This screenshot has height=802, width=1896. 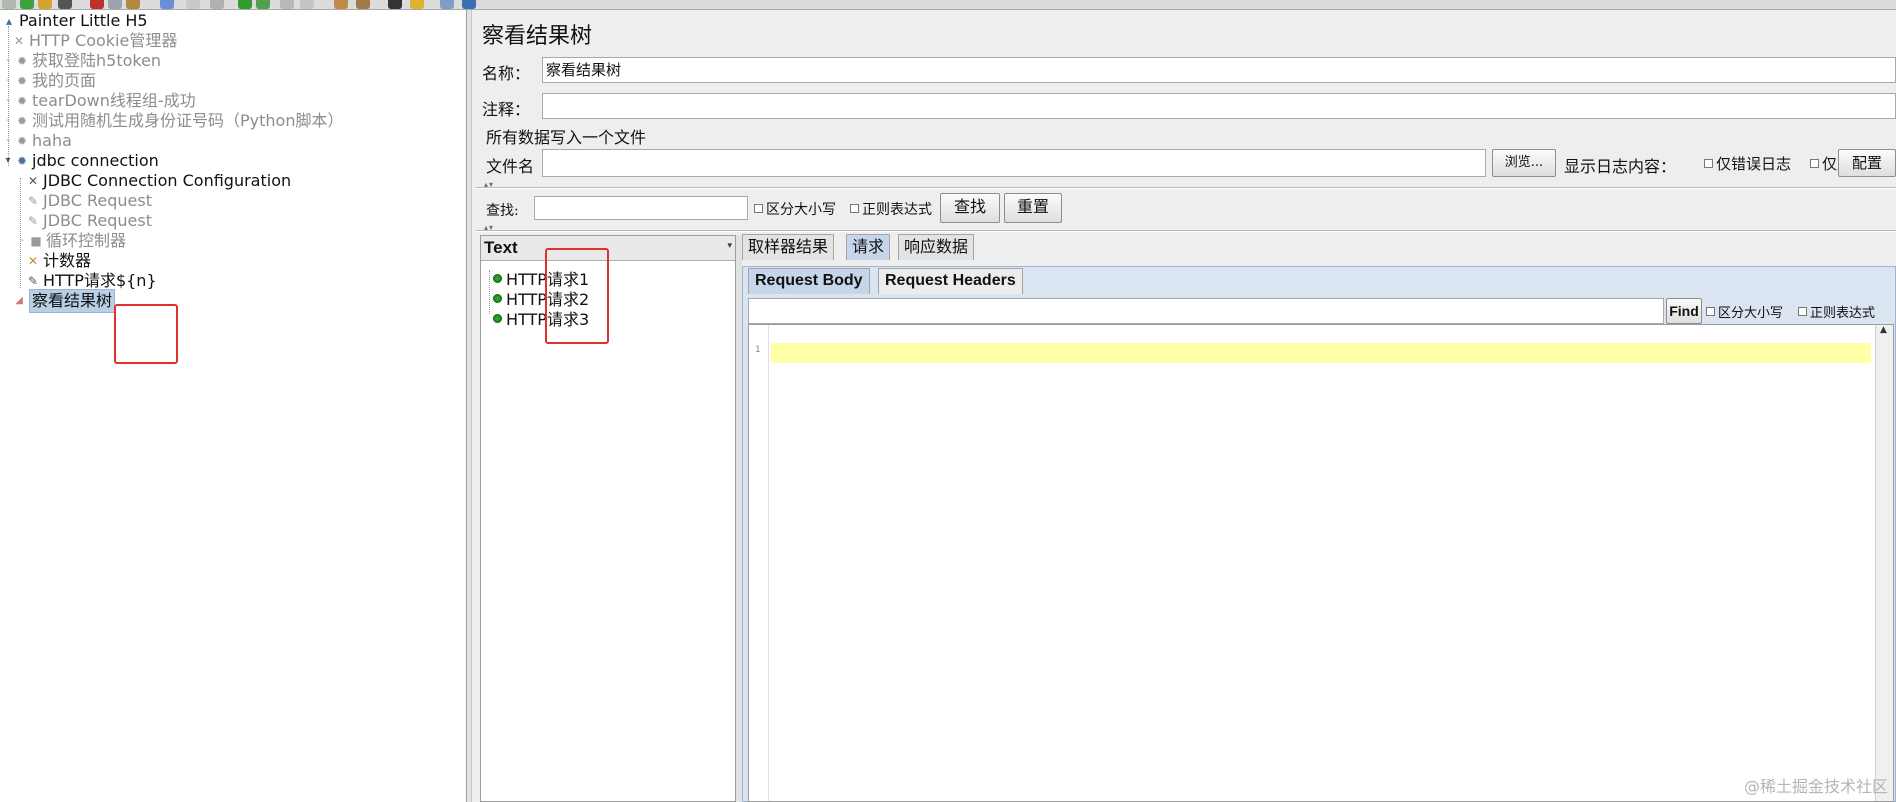 What do you see at coordinates (64, 80) in the screenshot?
I see `tree-item-label: 我的页面` at bounding box center [64, 80].